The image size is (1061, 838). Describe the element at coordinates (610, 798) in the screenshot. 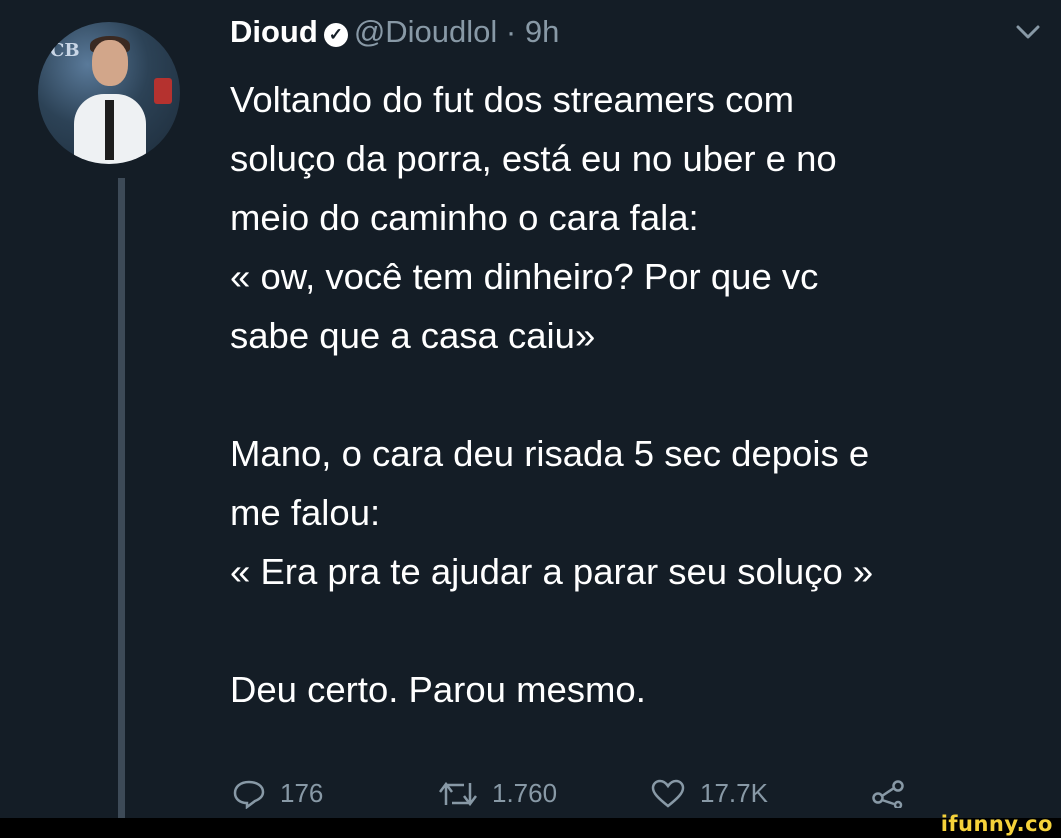

I see `tweet-actions: 176 1.760 17.7K` at that location.